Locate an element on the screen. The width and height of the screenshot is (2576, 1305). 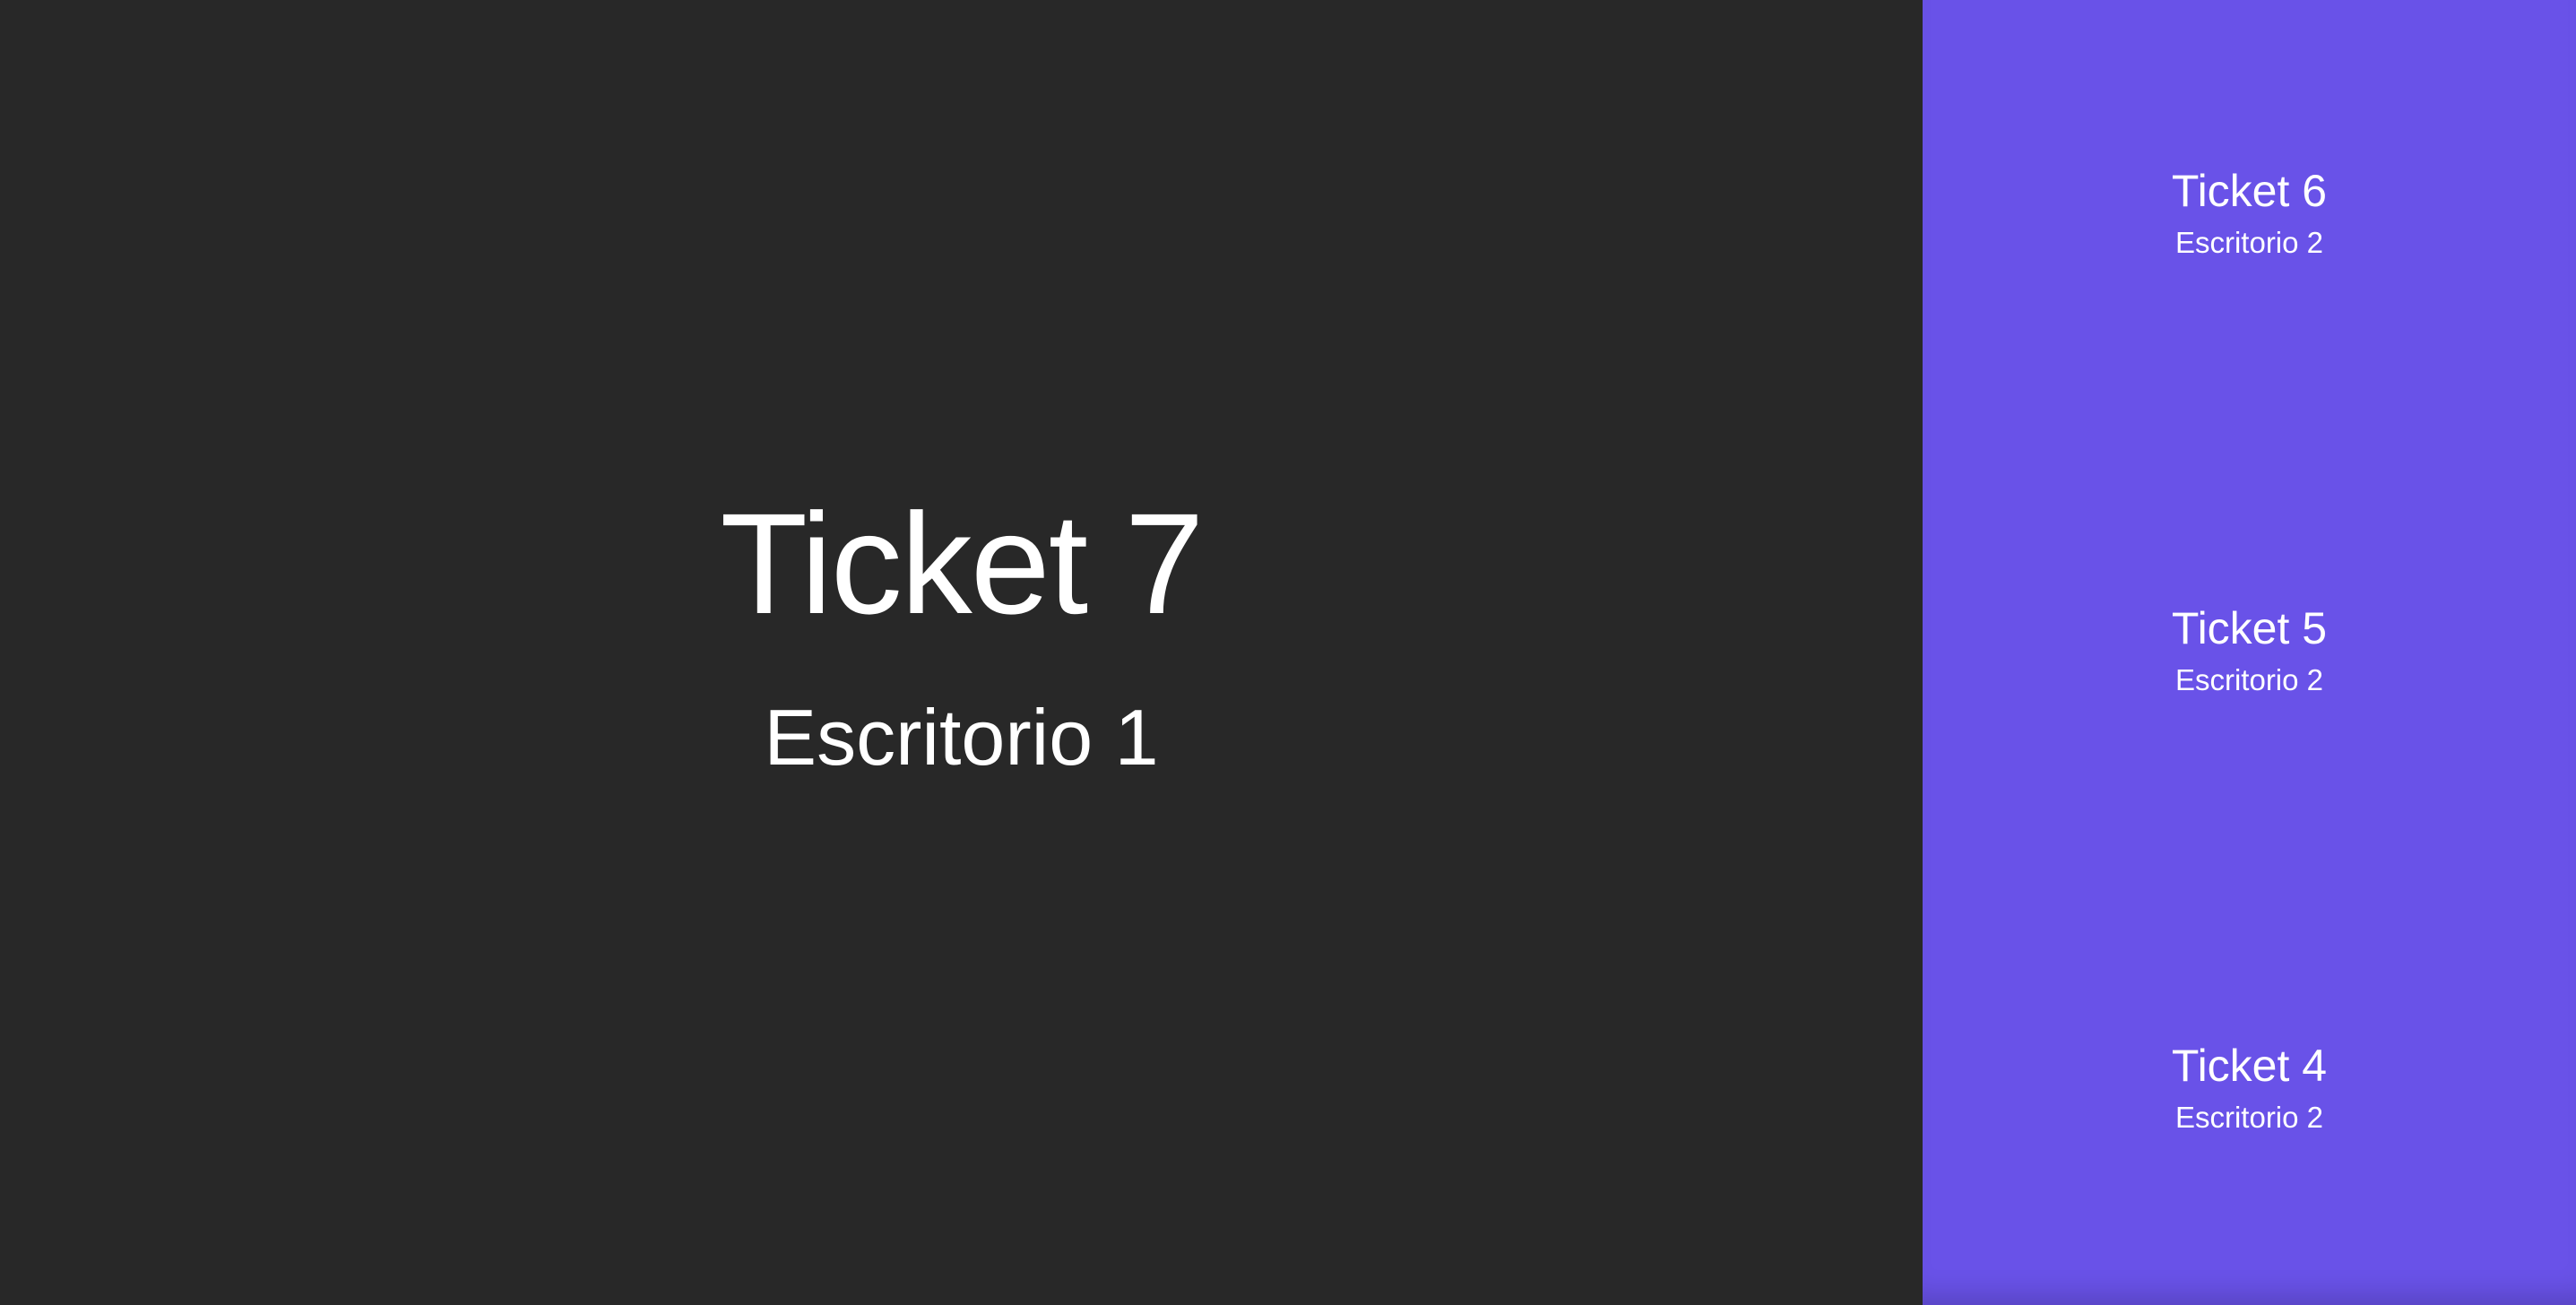
recent-ticket-number: Ticket 5 is located at coordinates (2249, 628).